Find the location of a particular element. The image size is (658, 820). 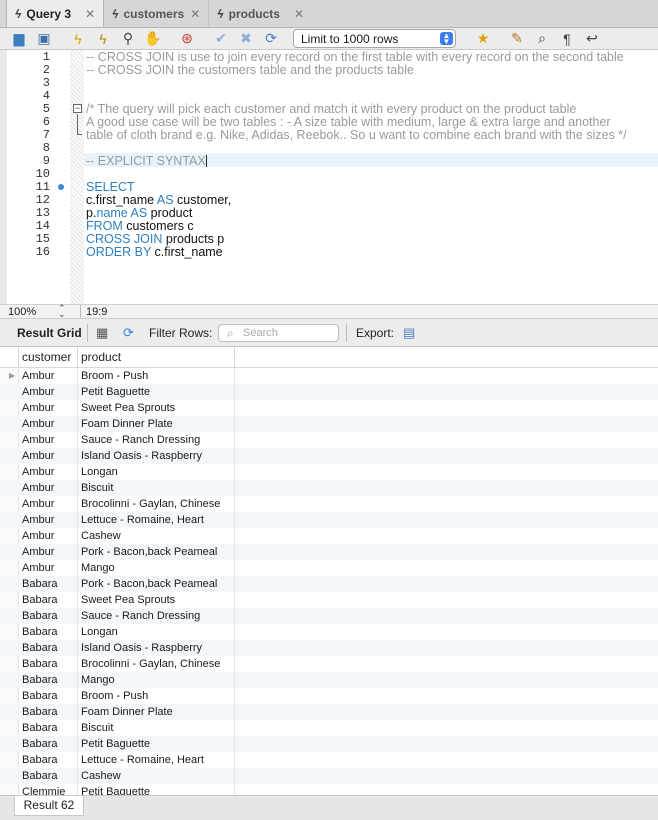

cell-customer: Clemmie is located at coordinates (48, 789).